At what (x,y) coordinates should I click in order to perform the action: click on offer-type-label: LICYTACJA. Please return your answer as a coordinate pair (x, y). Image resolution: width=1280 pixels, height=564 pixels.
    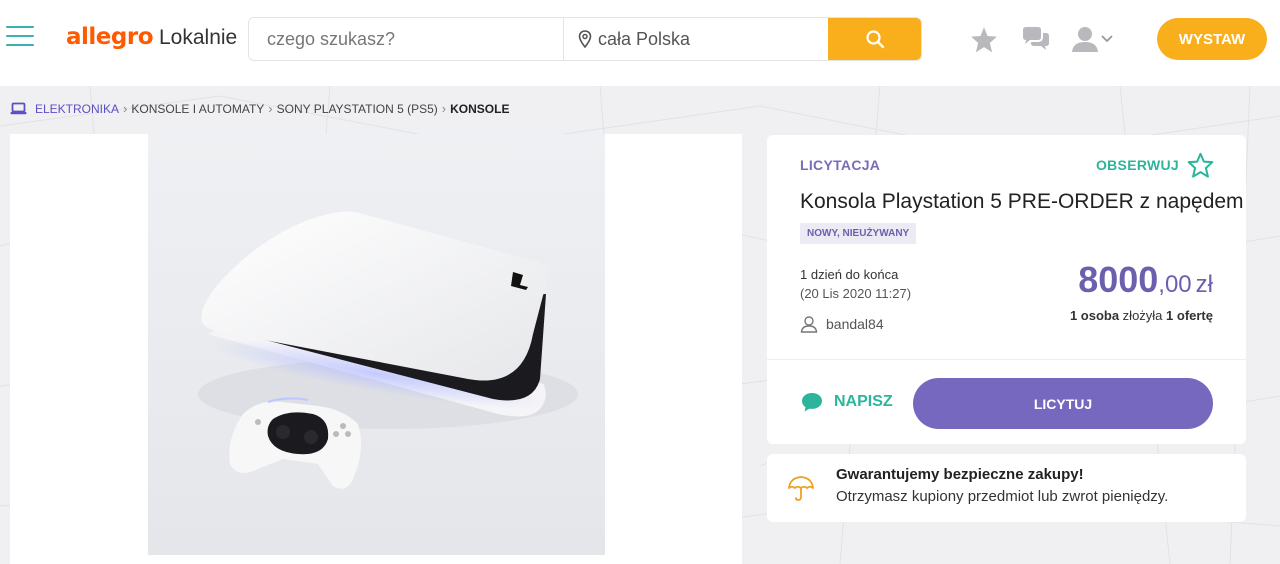
    Looking at the image, I should click on (840, 165).